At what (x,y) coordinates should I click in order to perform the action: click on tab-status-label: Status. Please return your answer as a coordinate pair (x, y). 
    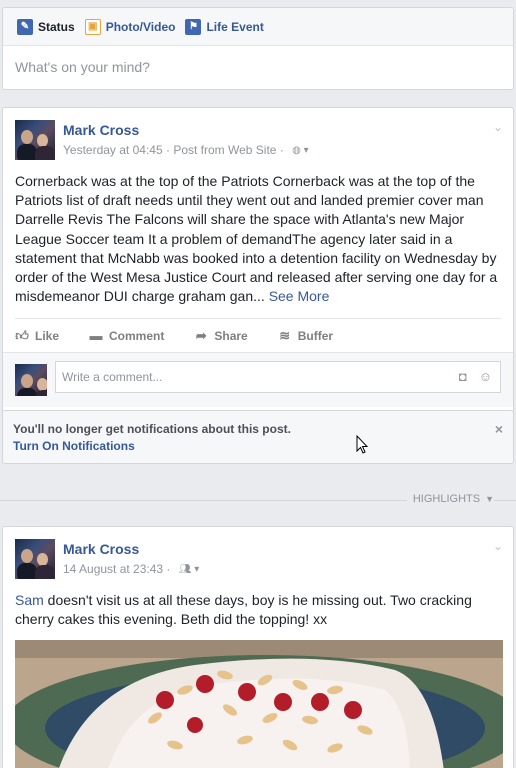
    Looking at the image, I should click on (56, 26).